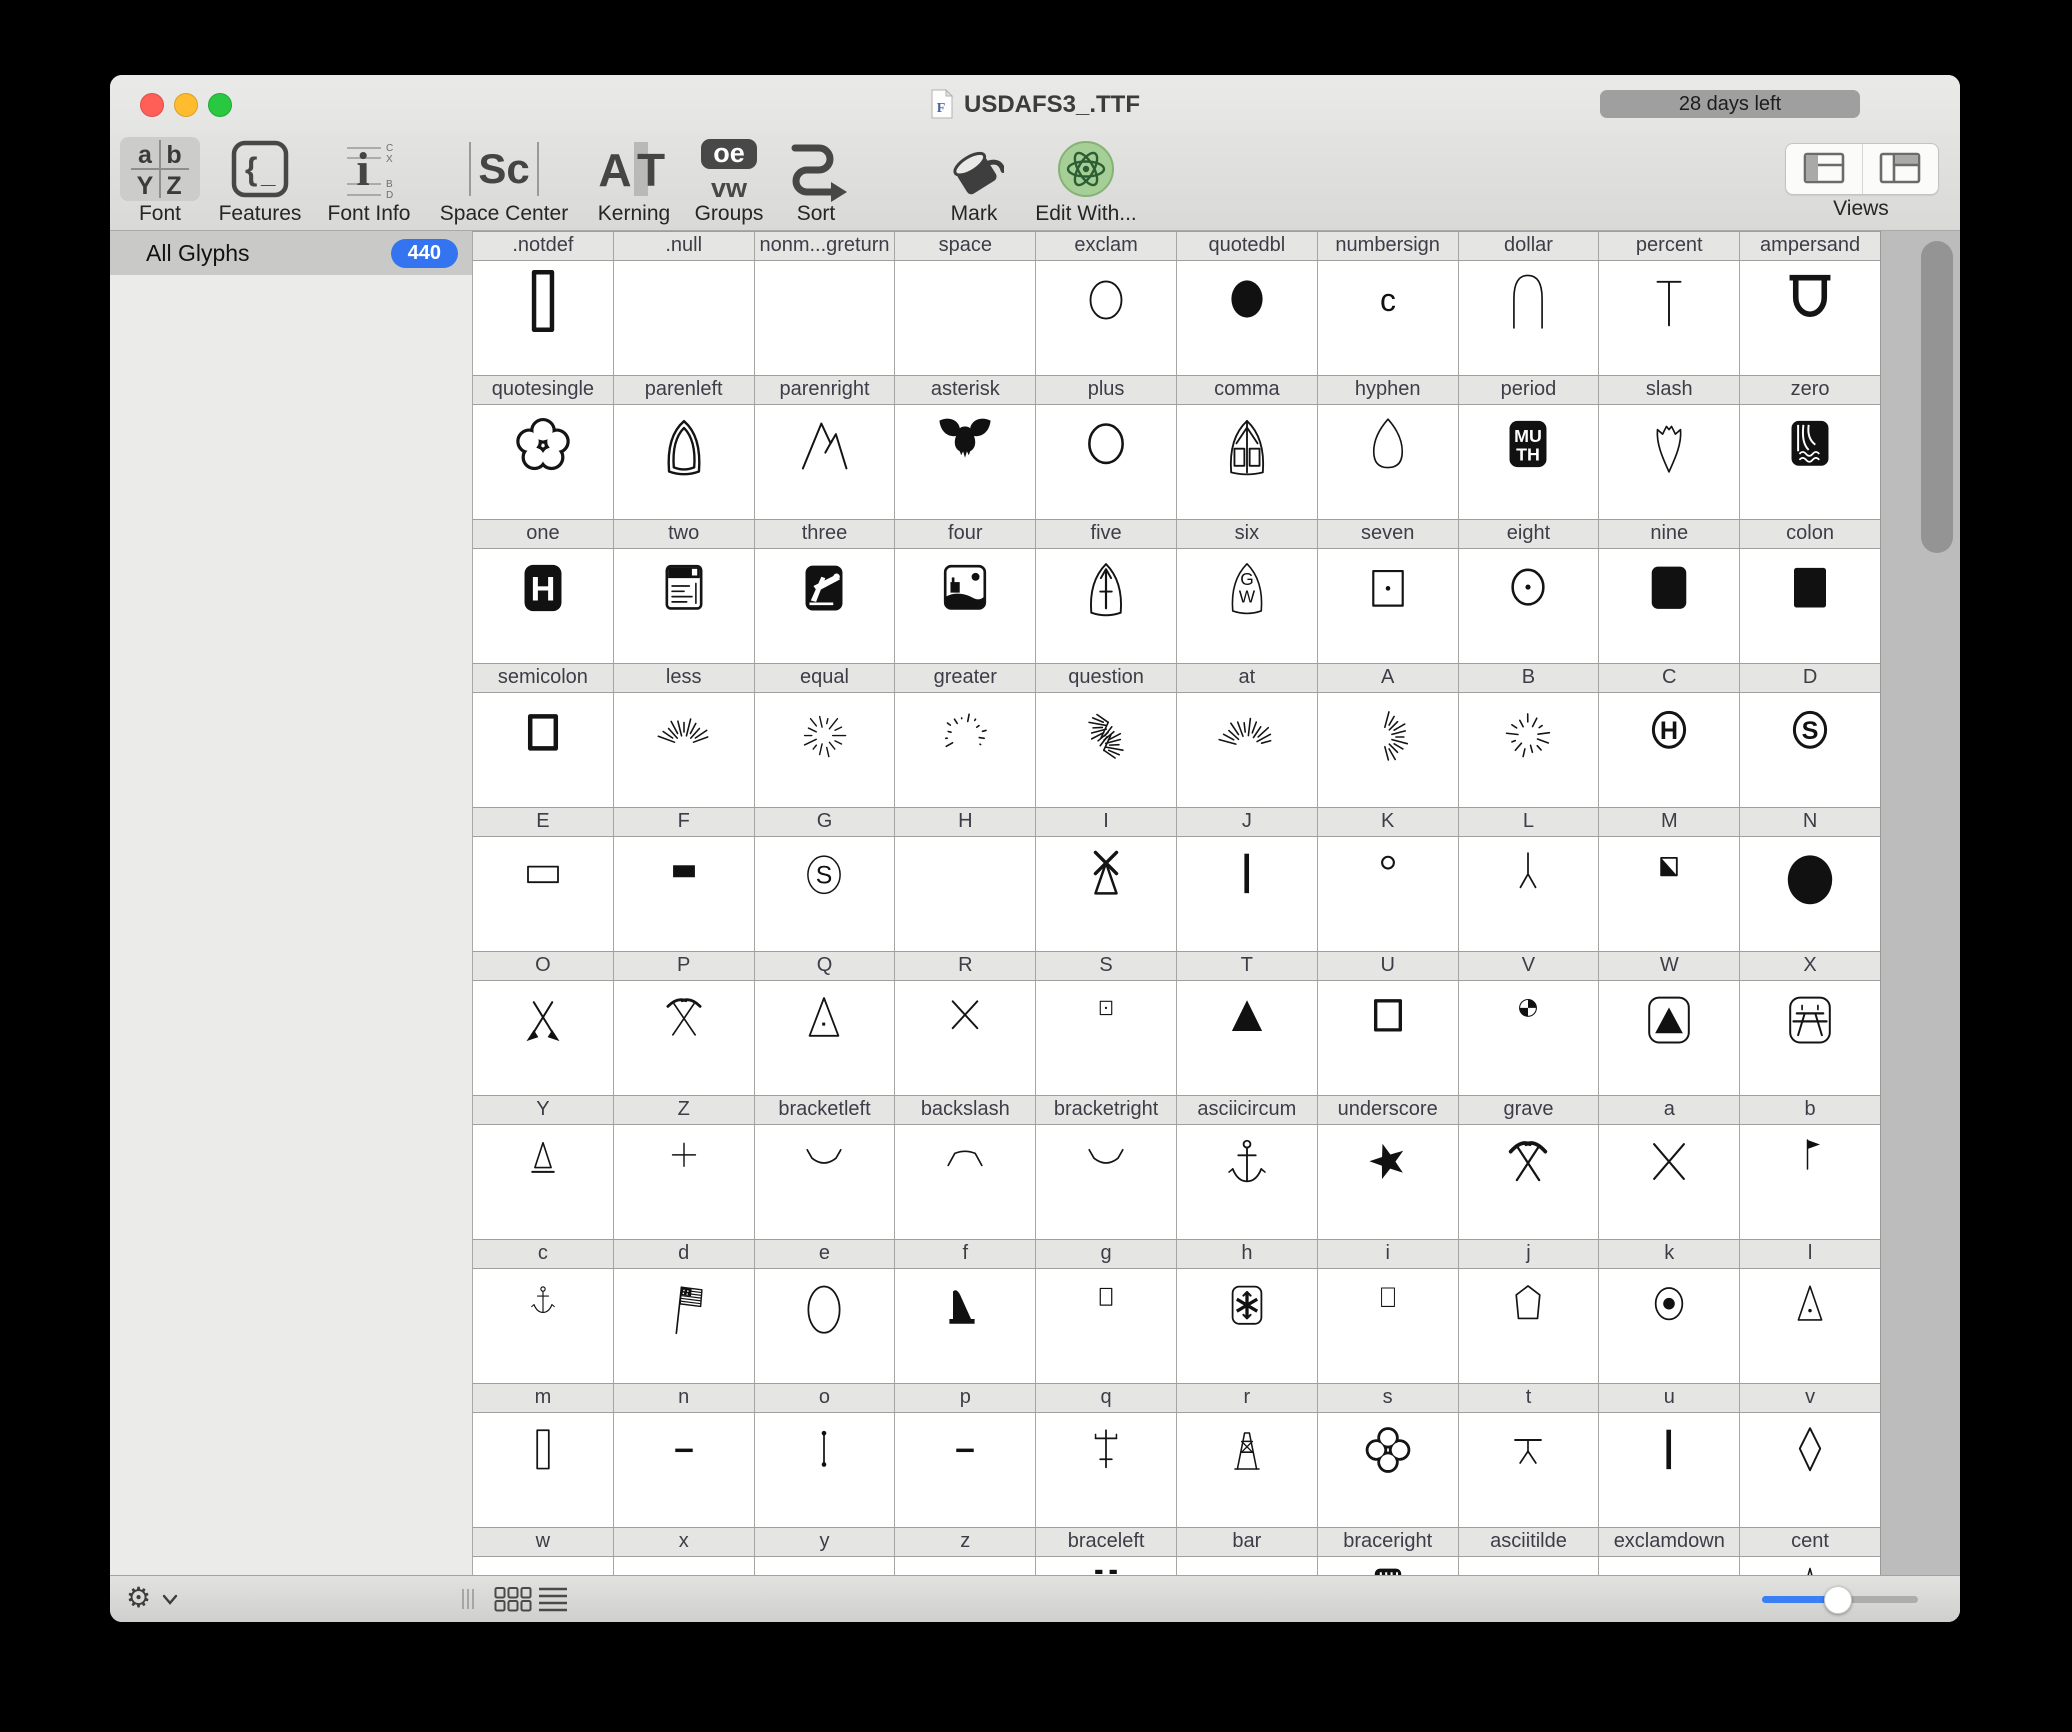 Image resolution: width=2072 pixels, height=1732 pixels. What do you see at coordinates (1529, 462) in the screenshot?
I see `glyph-cell: MU TH` at bounding box center [1529, 462].